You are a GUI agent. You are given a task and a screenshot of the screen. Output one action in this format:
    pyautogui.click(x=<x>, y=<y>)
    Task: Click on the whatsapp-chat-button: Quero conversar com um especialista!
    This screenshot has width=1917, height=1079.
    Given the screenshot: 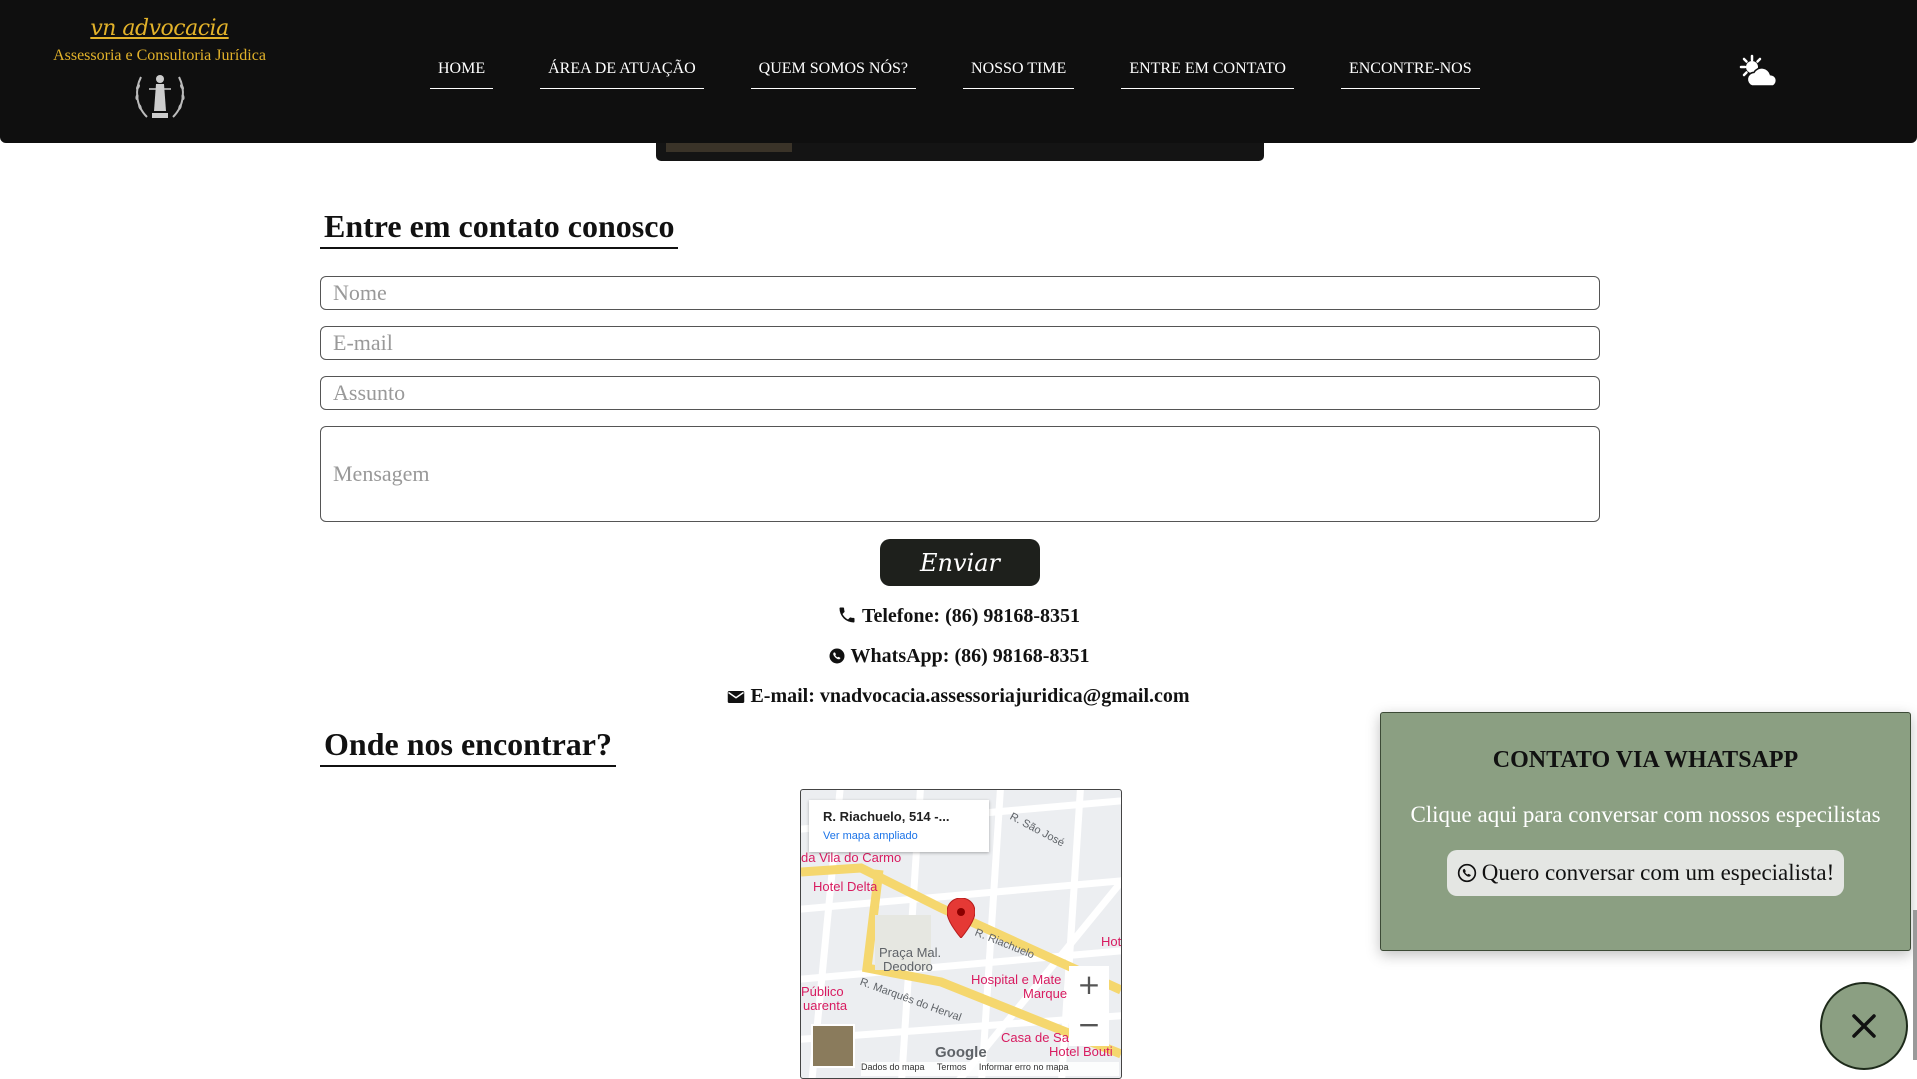 What is the action you would take?
    pyautogui.click(x=1645, y=873)
    